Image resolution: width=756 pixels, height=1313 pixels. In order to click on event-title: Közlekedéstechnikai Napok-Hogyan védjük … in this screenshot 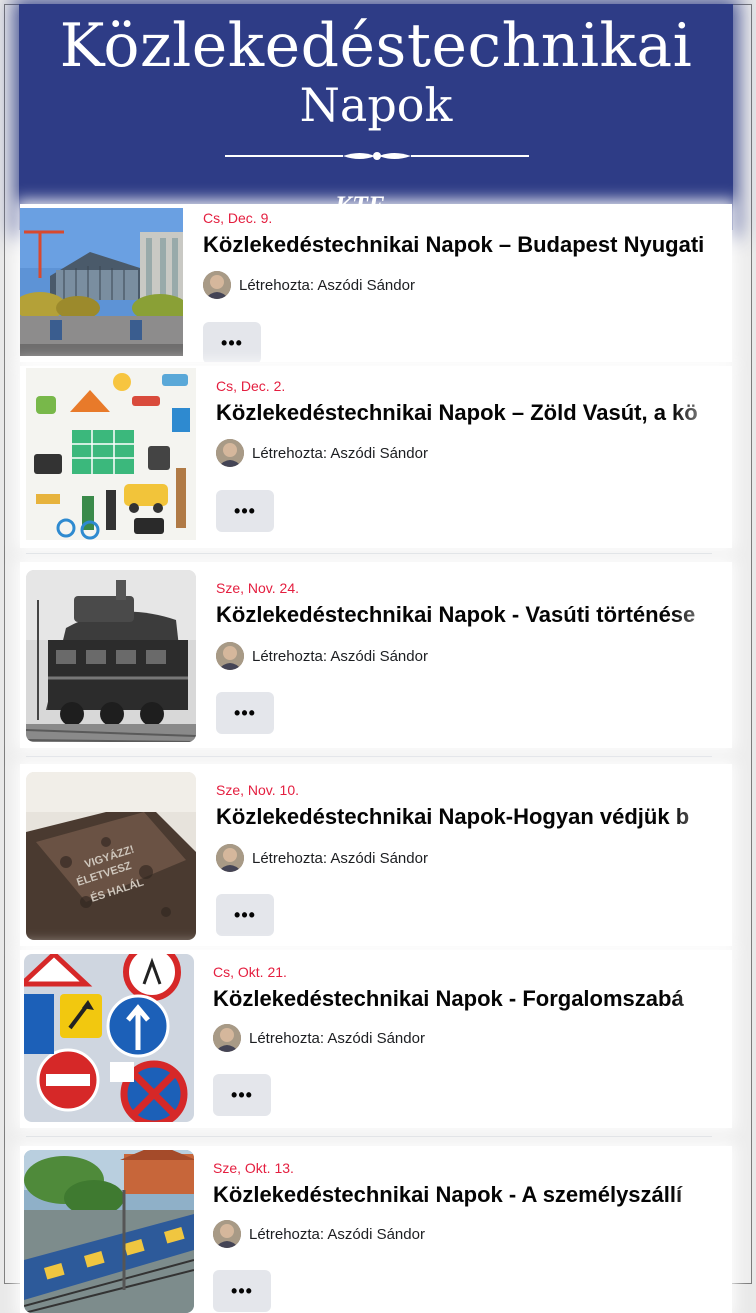, I will do `click(474, 817)`.